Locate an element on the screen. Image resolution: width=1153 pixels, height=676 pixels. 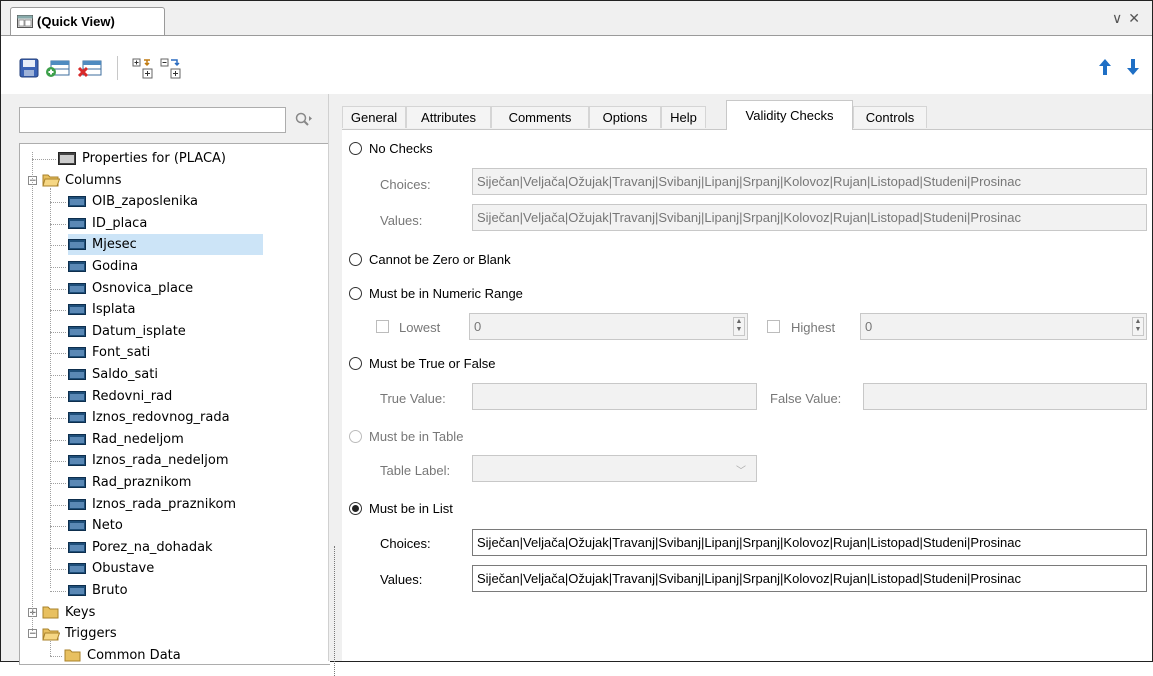
tab-general: General is located at coordinates (374, 117).